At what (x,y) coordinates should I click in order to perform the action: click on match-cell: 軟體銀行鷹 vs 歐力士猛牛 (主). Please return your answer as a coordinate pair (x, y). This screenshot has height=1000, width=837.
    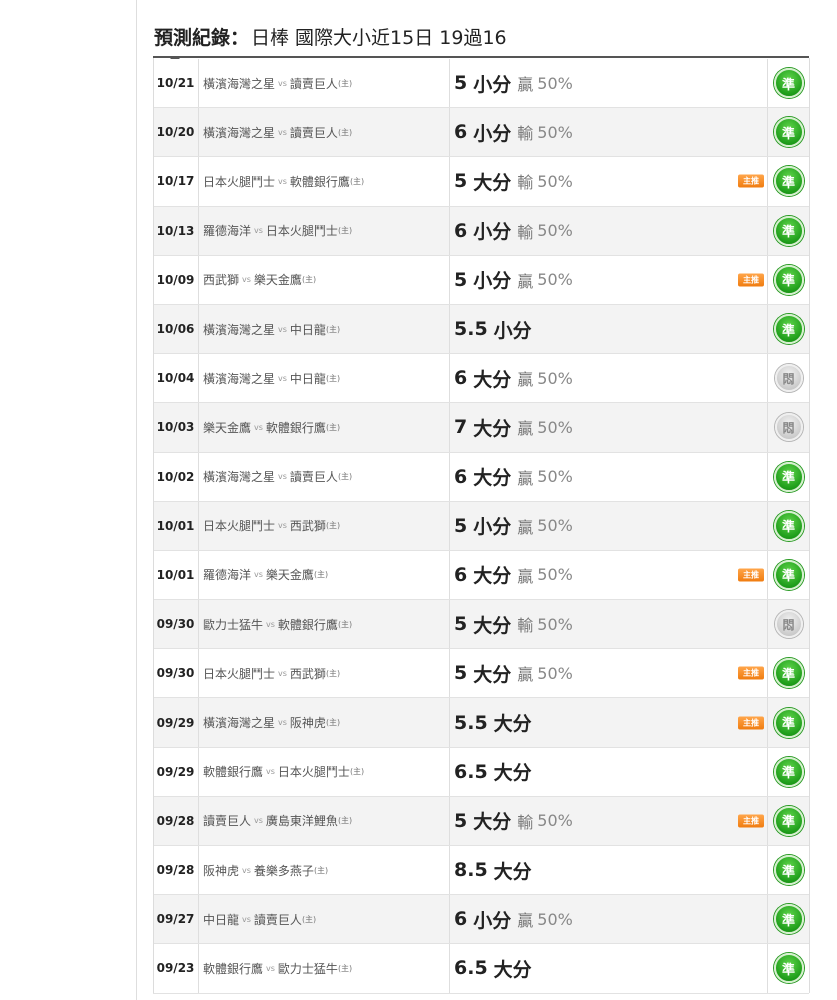
    Looking at the image, I should click on (324, 968).